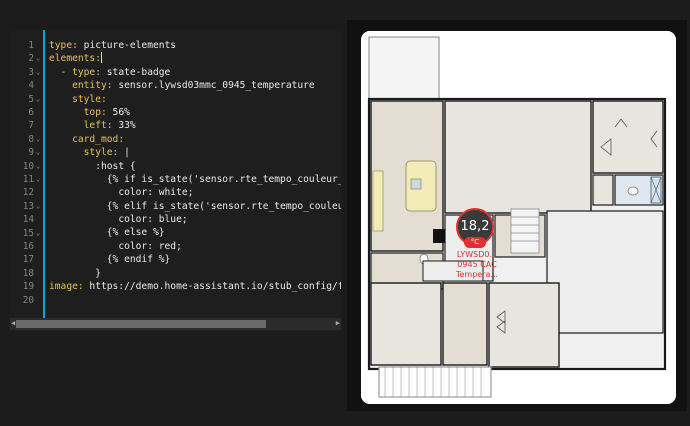 This screenshot has height=426, width=690. I want to click on code-line: elements:, so click(195, 58).